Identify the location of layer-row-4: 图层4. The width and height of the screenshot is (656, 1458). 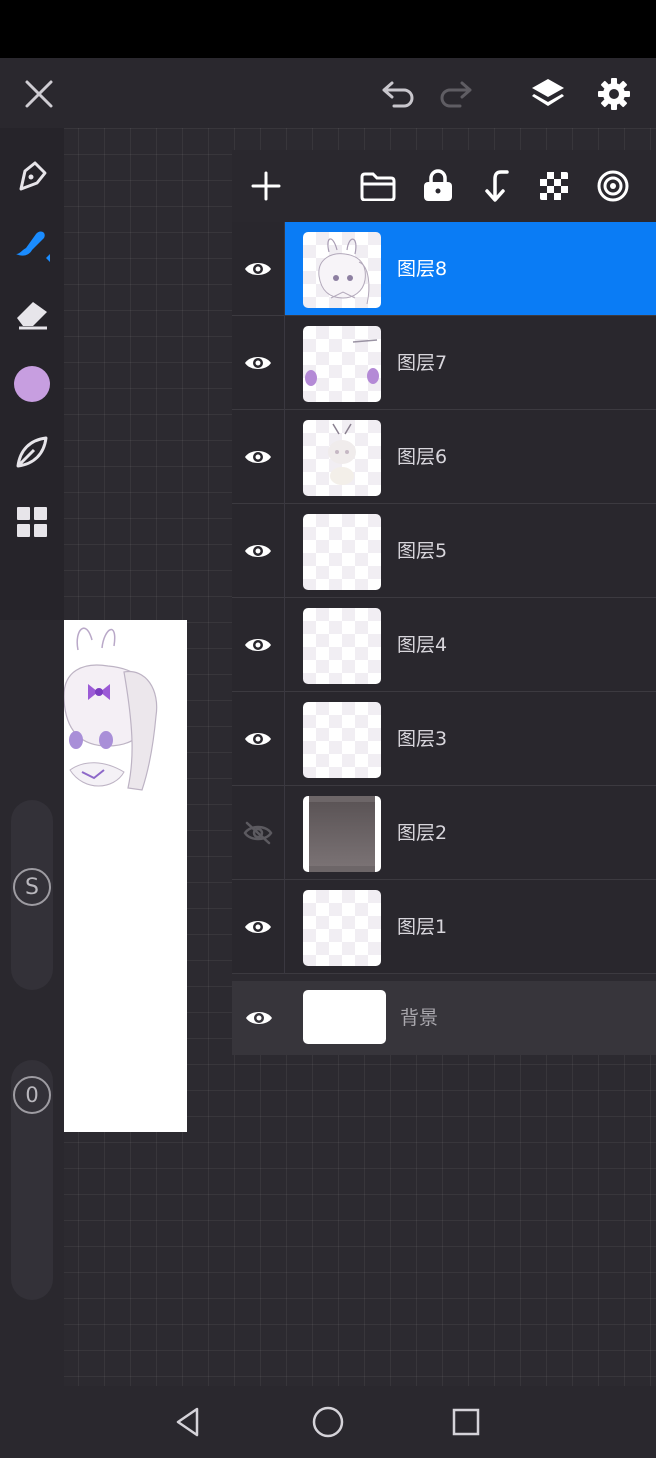
(444, 645).